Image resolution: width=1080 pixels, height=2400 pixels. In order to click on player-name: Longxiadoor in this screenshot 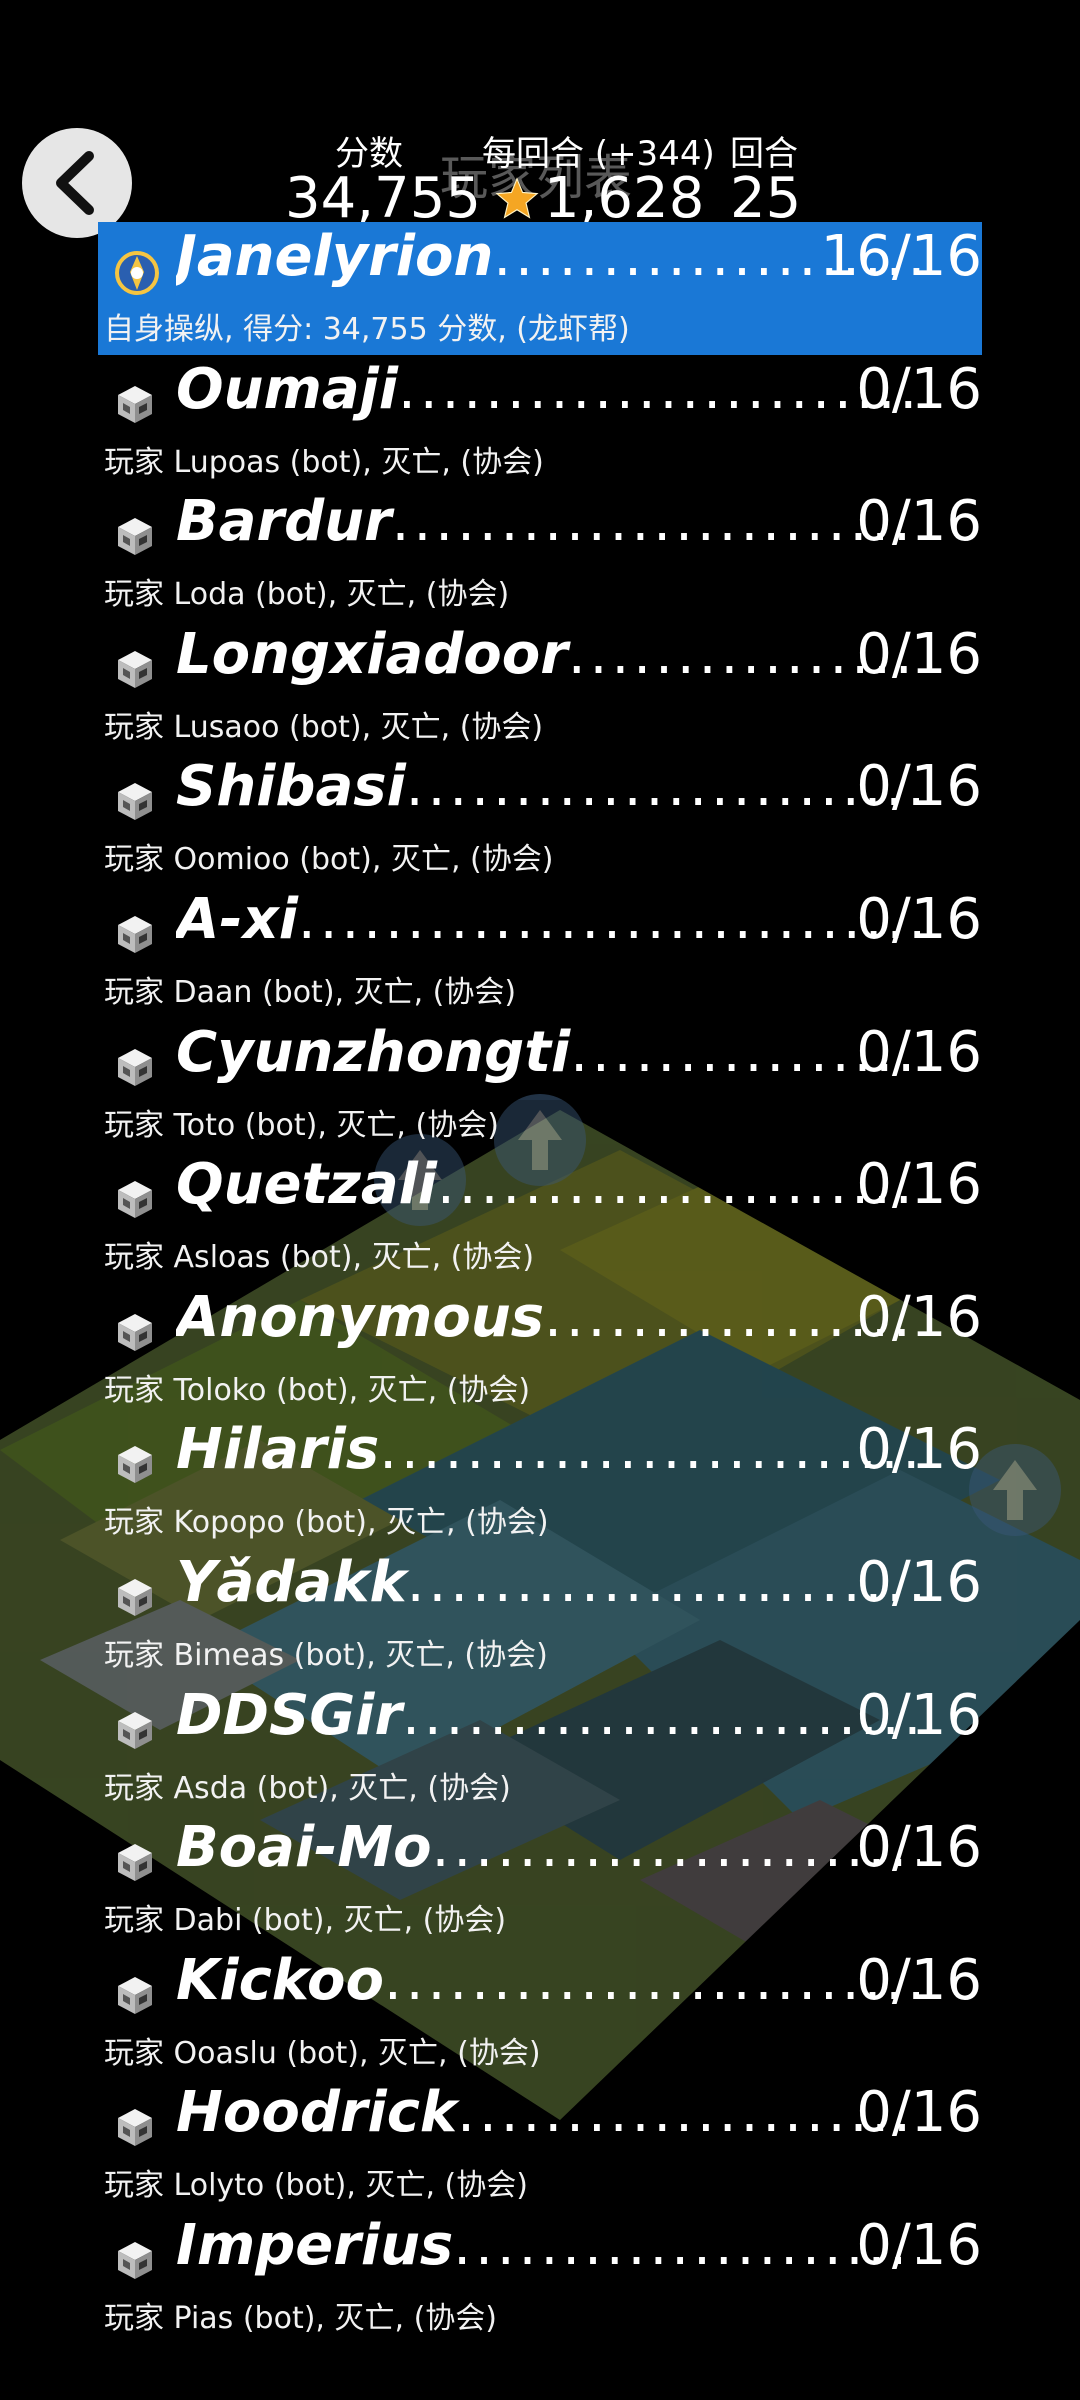, I will do `click(372, 654)`.